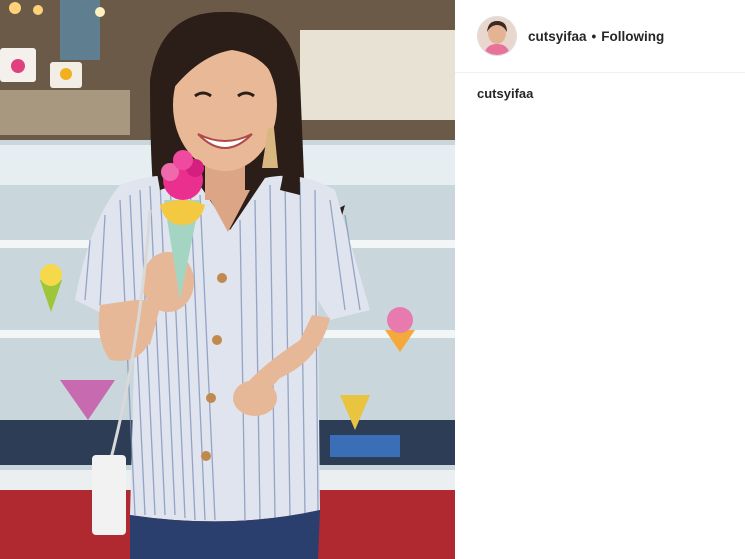  I want to click on avatar, so click(497, 36).